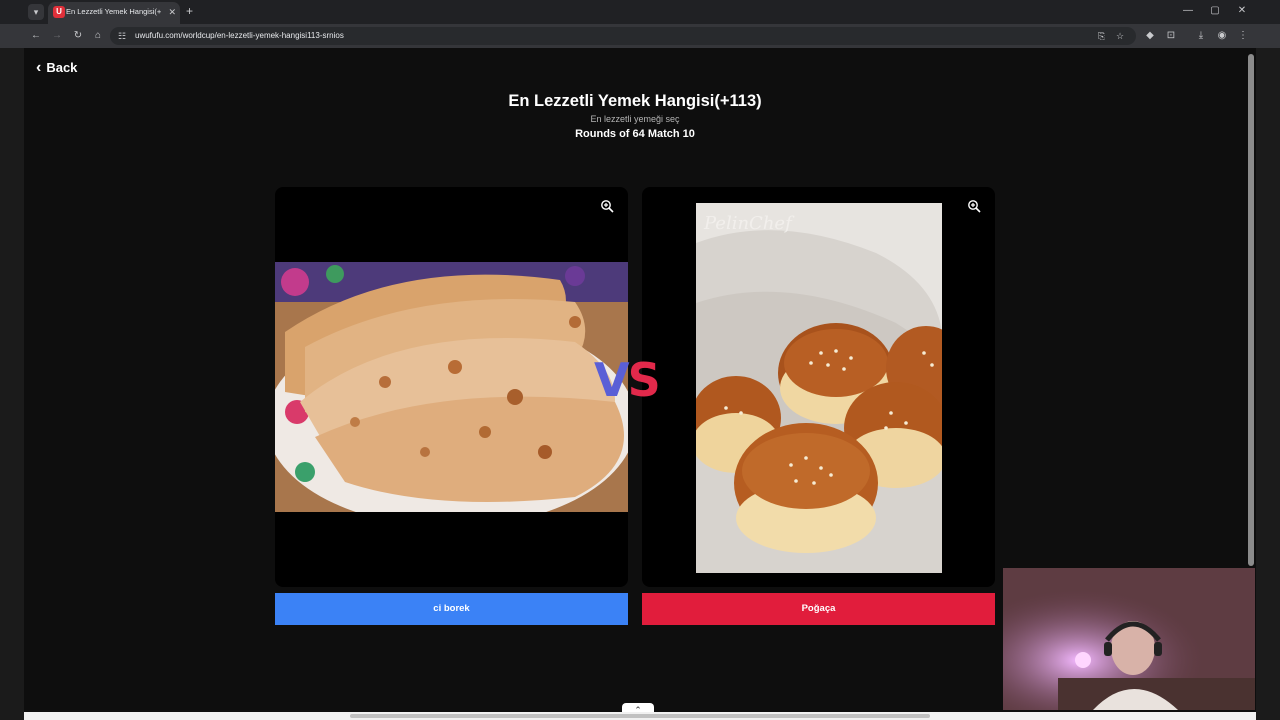 This screenshot has width=1280, height=720. Describe the element at coordinates (189, 11) in the screenshot. I see `new-tab-icon: +` at that location.